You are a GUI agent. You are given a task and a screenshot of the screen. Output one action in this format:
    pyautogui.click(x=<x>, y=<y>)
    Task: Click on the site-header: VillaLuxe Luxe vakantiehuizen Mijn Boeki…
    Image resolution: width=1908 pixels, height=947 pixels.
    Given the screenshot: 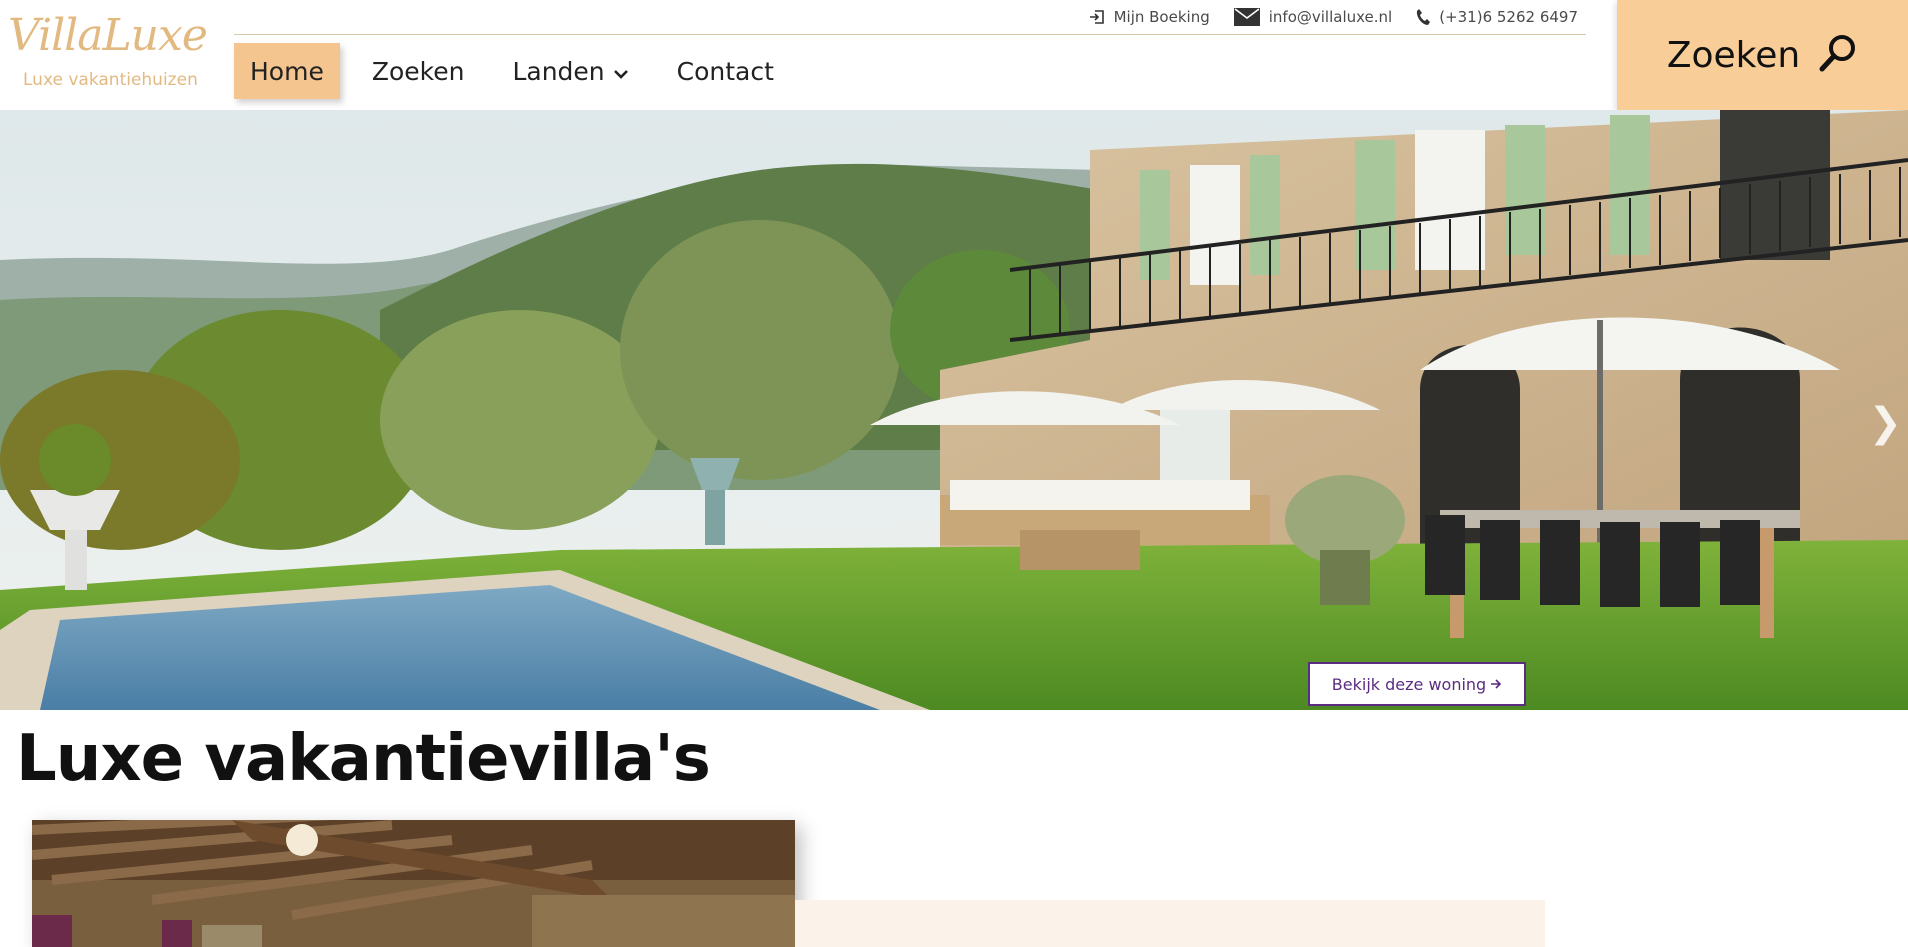 What is the action you would take?
    pyautogui.click(x=954, y=55)
    